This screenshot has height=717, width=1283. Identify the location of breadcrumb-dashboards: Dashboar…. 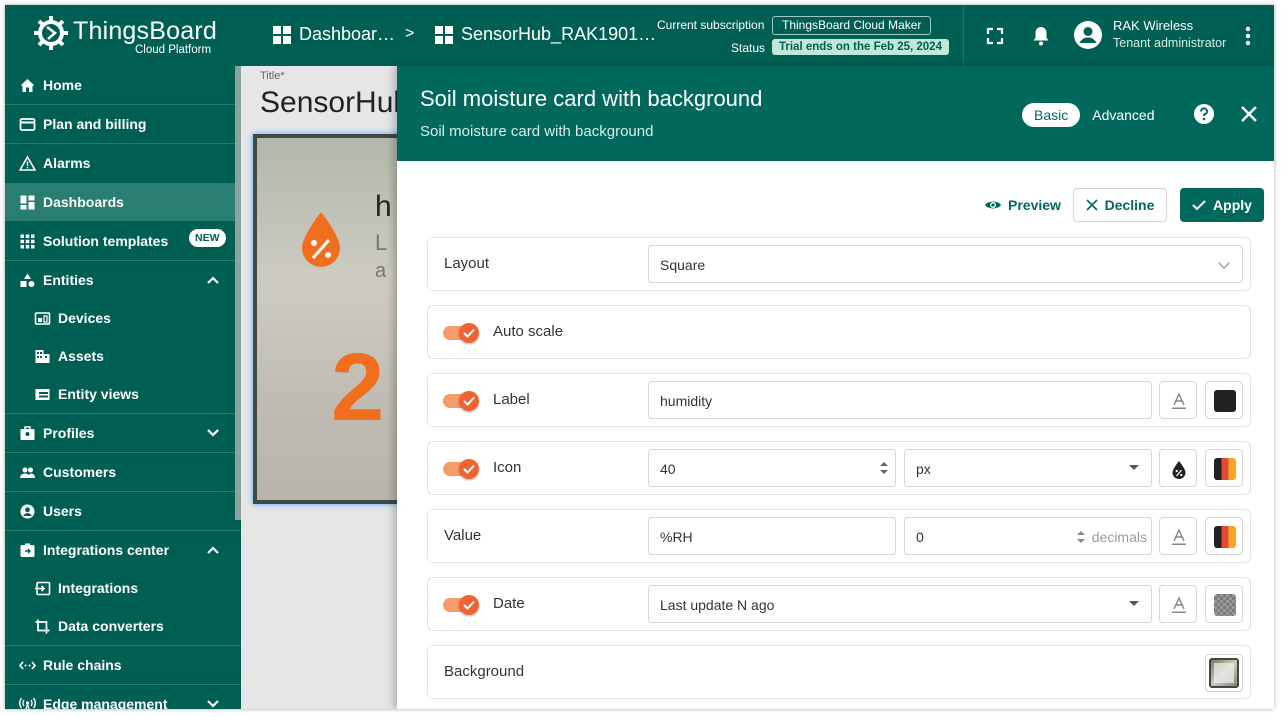
(334, 34).